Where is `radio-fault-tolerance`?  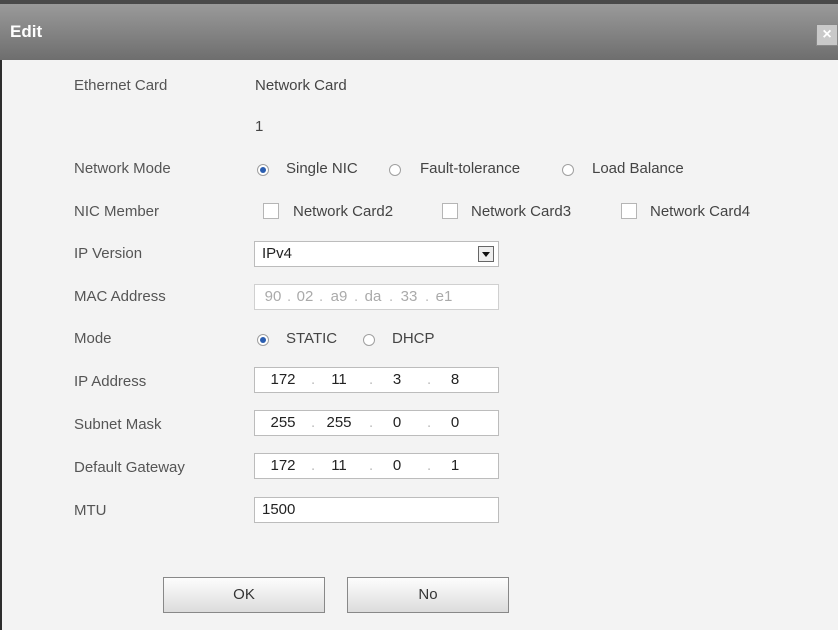
radio-fault-tolerance is located at coordinates (395, 170).